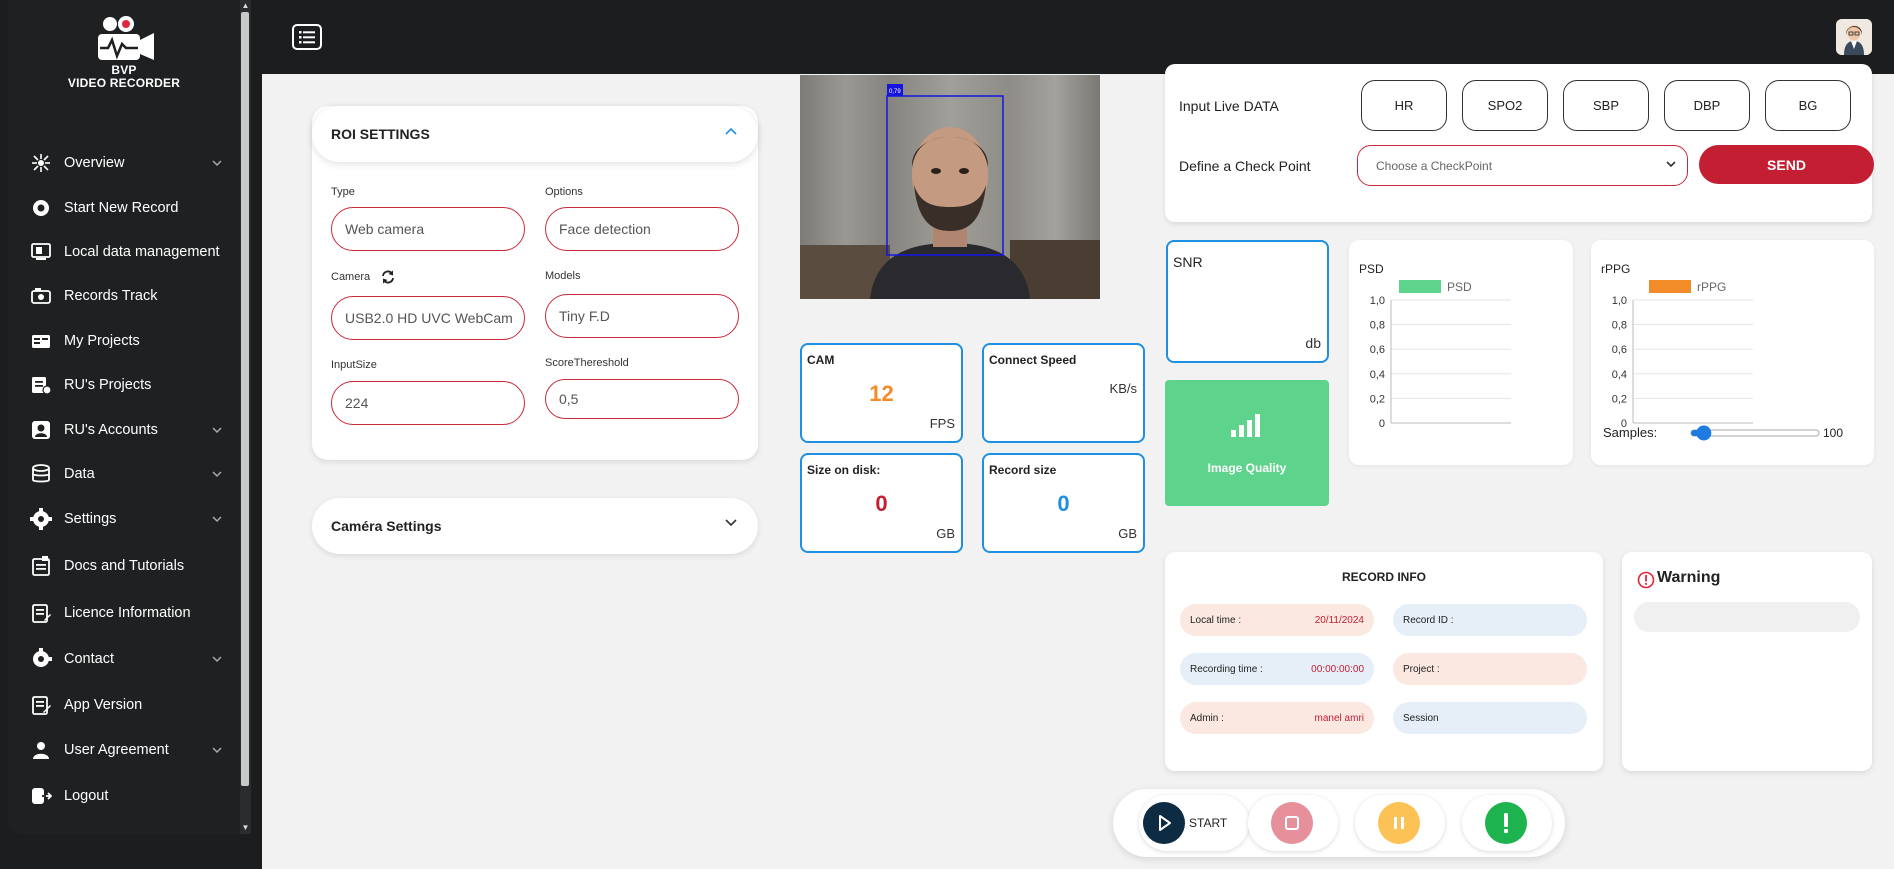  I want to click on scrollbar-thumb, so click(245, 399).